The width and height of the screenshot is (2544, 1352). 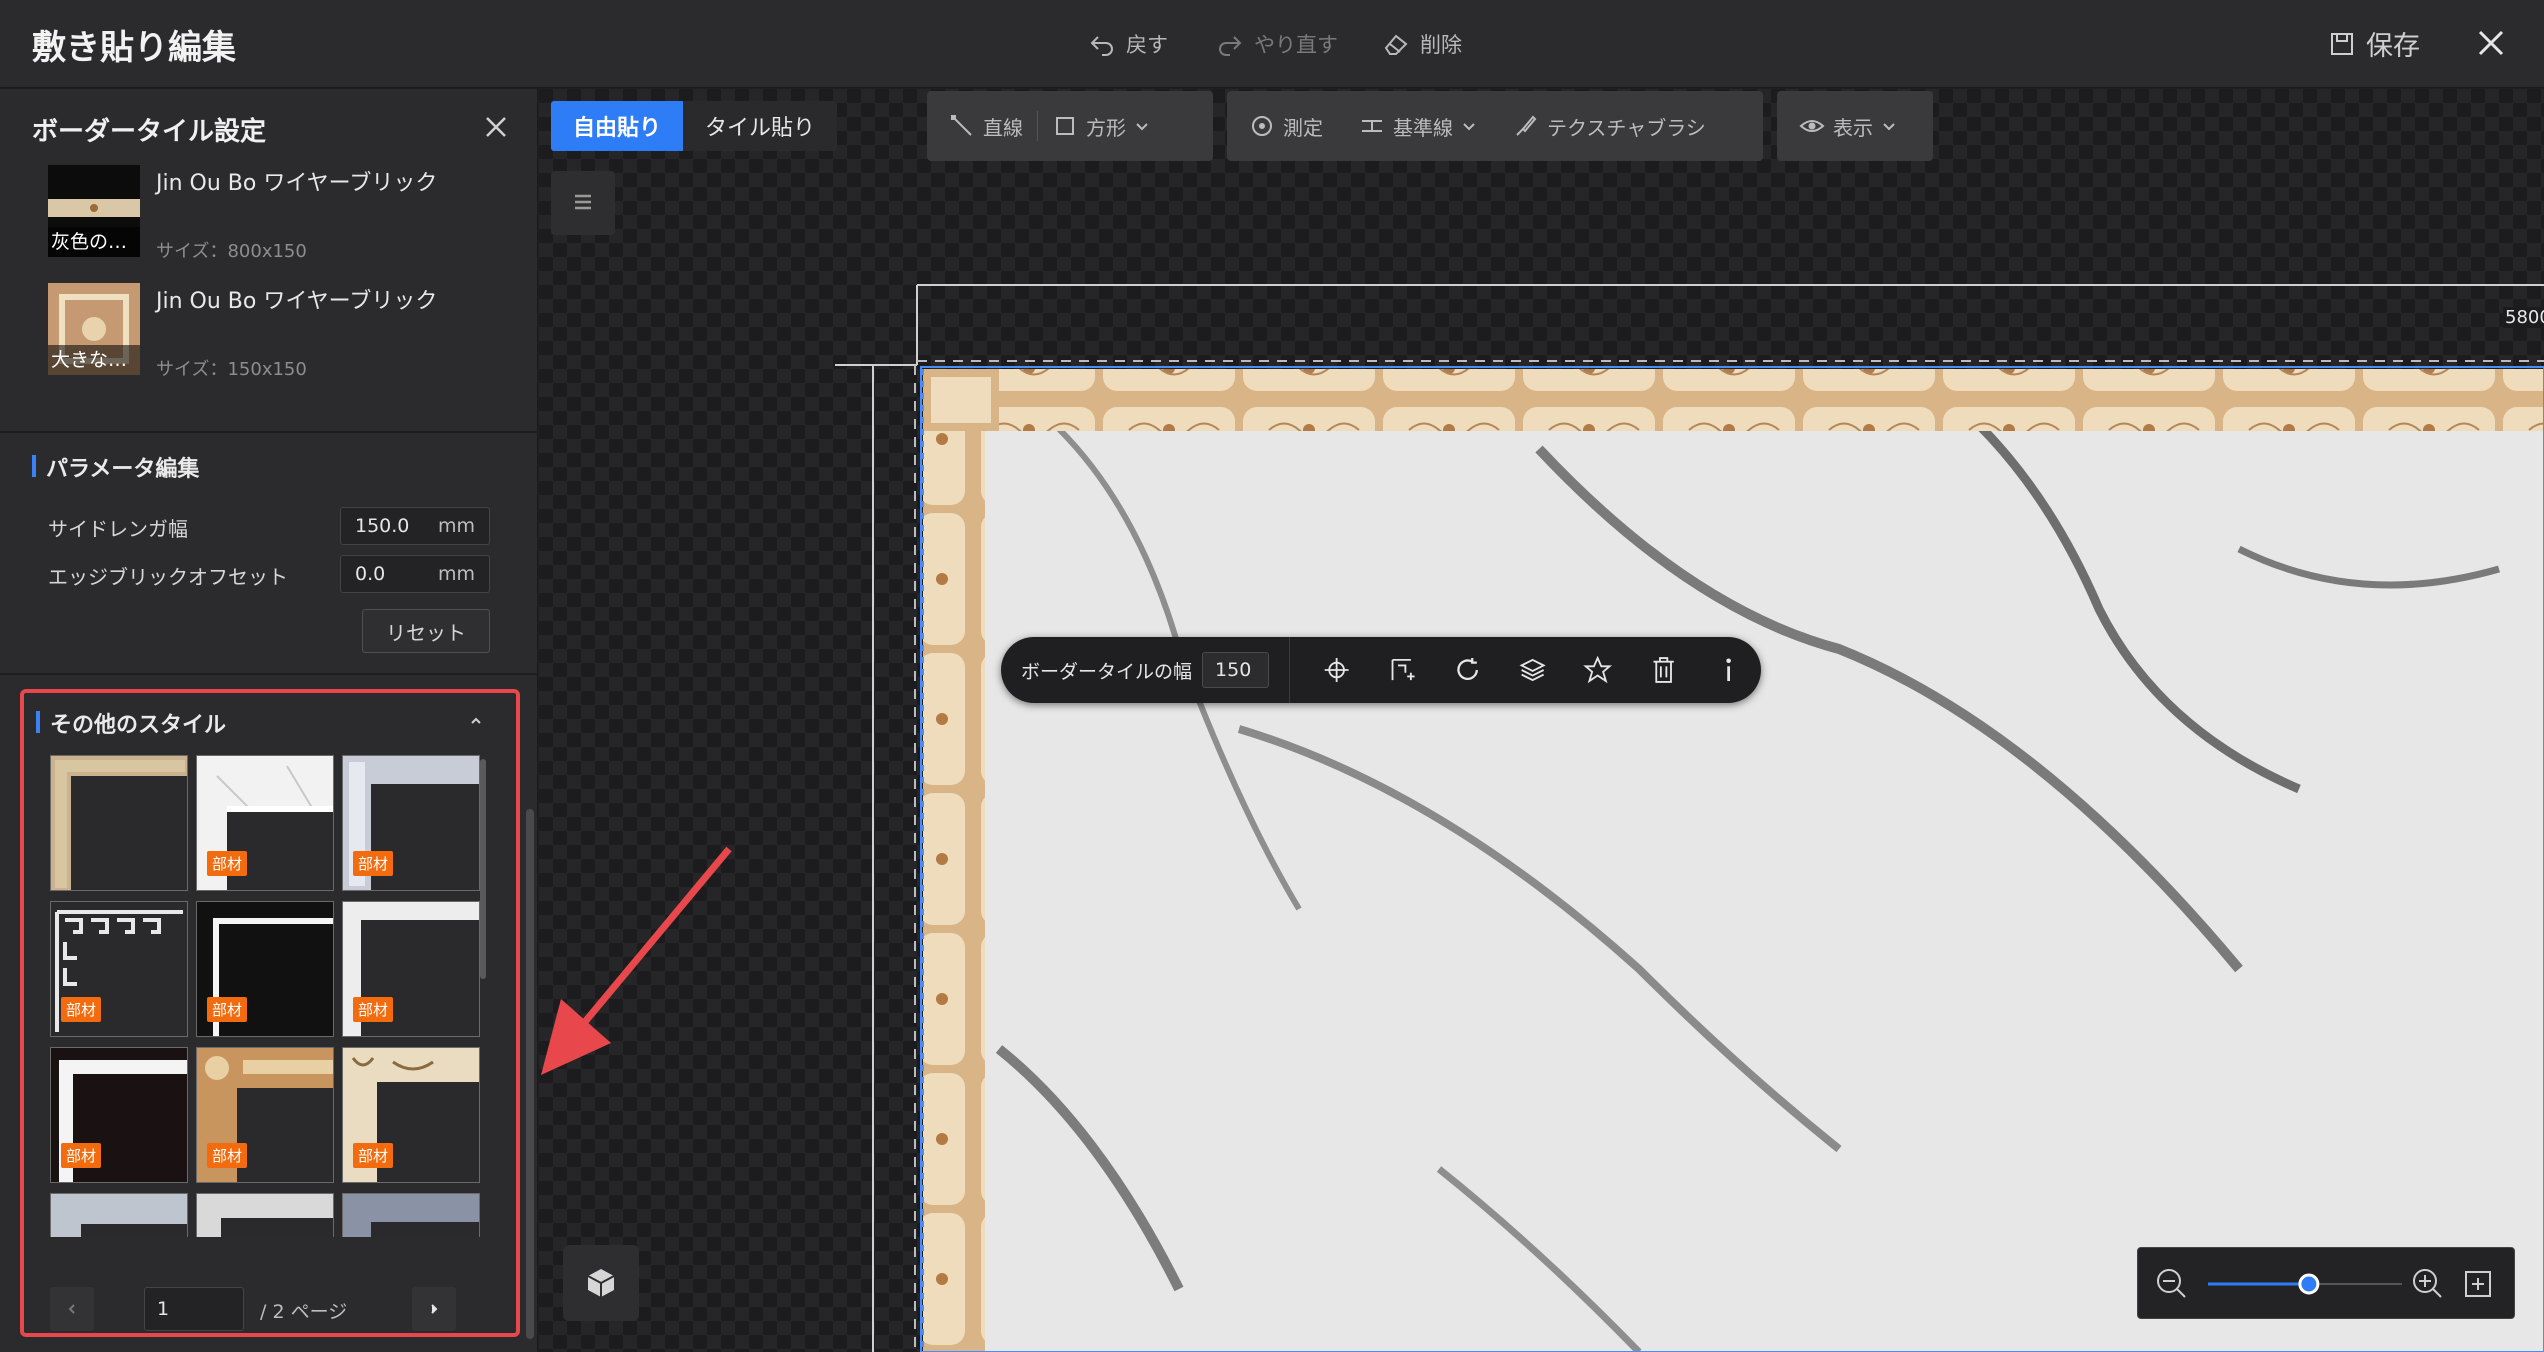 What do you see at coordinates (382, 526) in the screenshot?
I see `side-brick-width-value: 150.0` at bounding box center [382, 526].